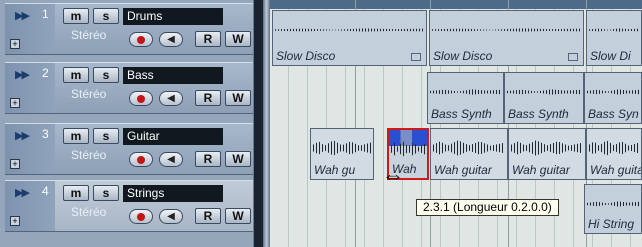 The width and height of the screenshot is (642, 247). I want to click on track-drums: ▶▶ 1 + m s Drums Stéréo ◀ R W, so click(129, 29).